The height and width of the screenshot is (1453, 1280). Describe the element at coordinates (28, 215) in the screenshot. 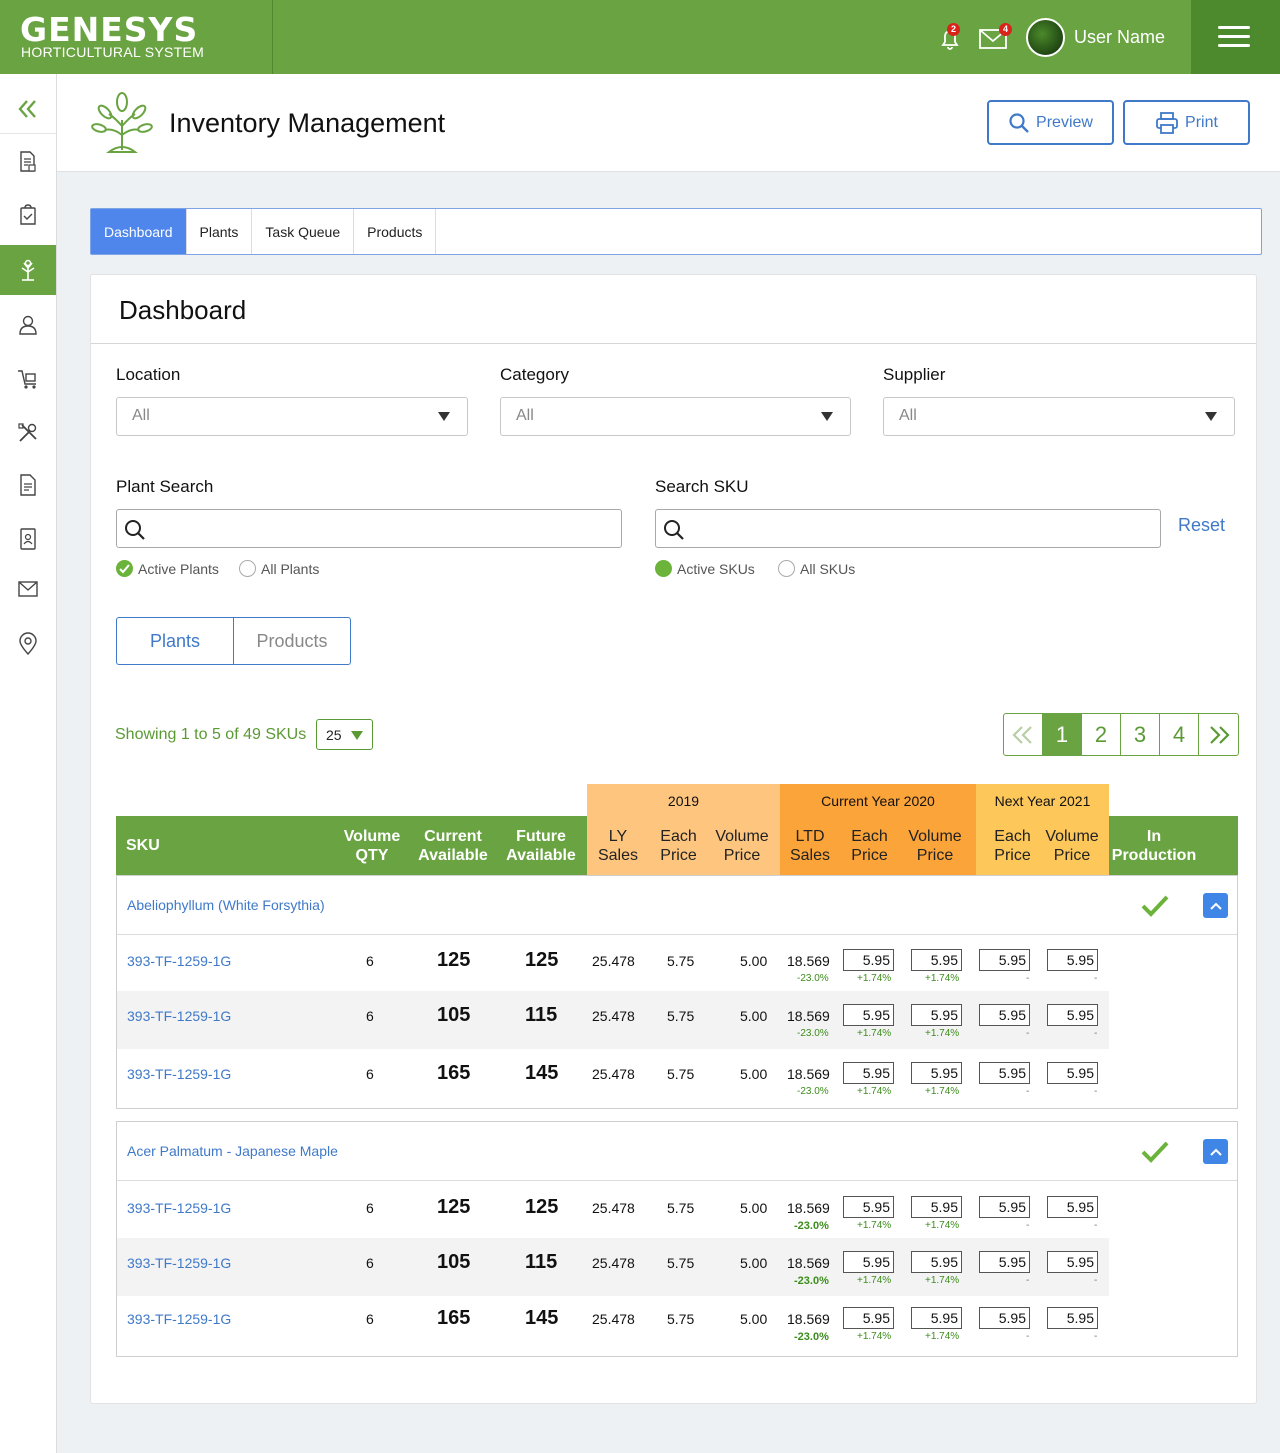

I see `clipboard-check-icon` at that location.